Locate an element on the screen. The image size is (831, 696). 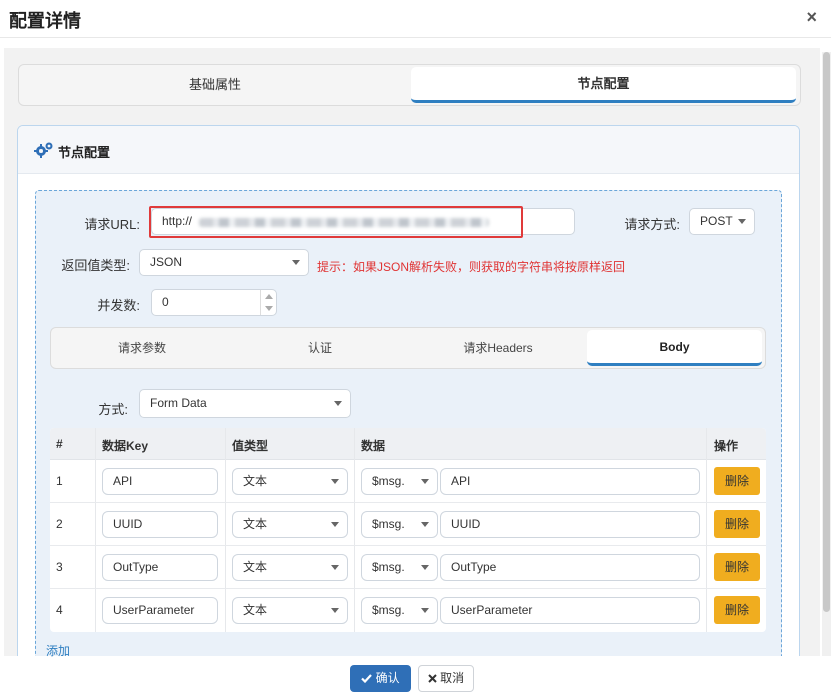
dialog-footer: 确认 取消 is located at coordinates (415, 676).